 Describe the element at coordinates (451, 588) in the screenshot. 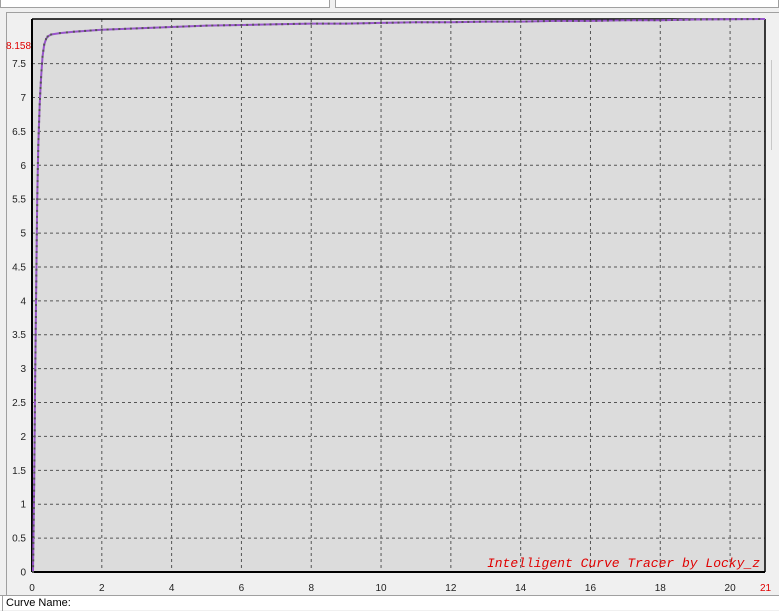

I see `x-tick-label: 12` at that location.